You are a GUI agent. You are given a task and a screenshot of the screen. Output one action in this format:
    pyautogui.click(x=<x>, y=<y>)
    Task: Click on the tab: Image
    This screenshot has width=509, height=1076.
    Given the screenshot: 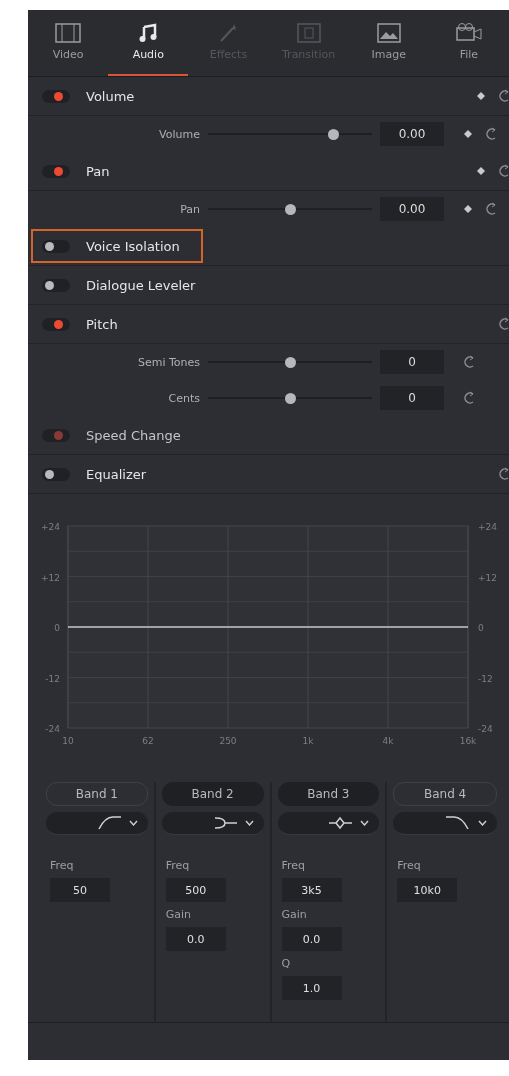 What is the action you would take?
    pyautogui.click(x=388, y=43)
    